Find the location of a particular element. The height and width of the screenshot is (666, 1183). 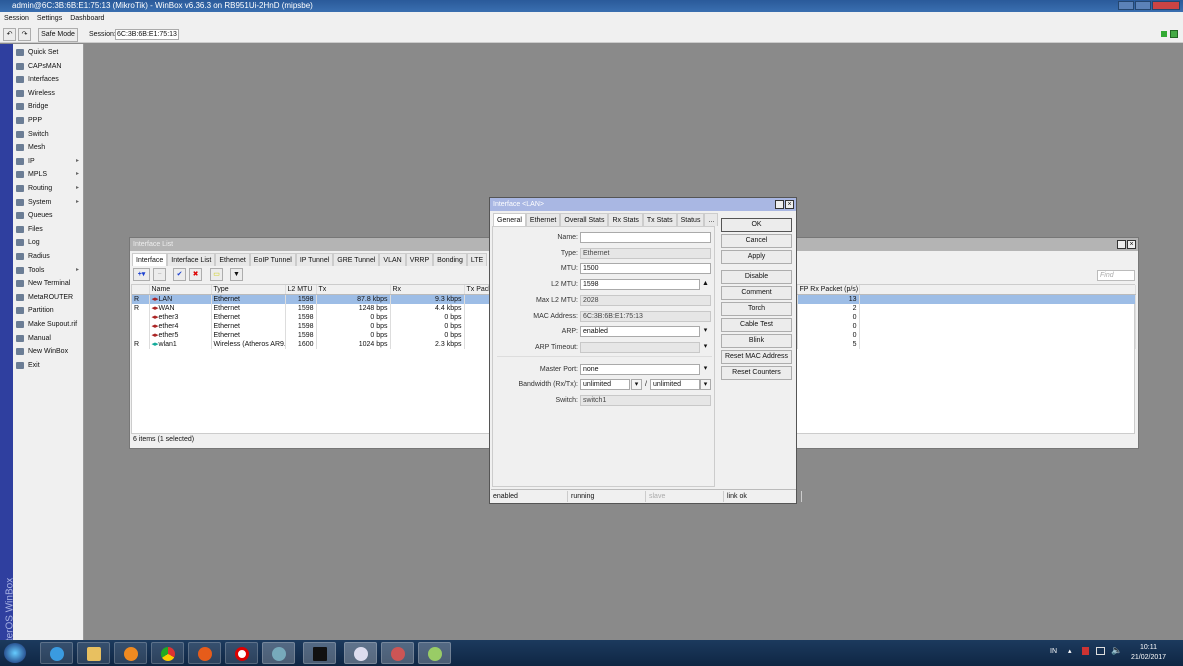

dialog-tab-0: General is located at coordinates (509, 219).